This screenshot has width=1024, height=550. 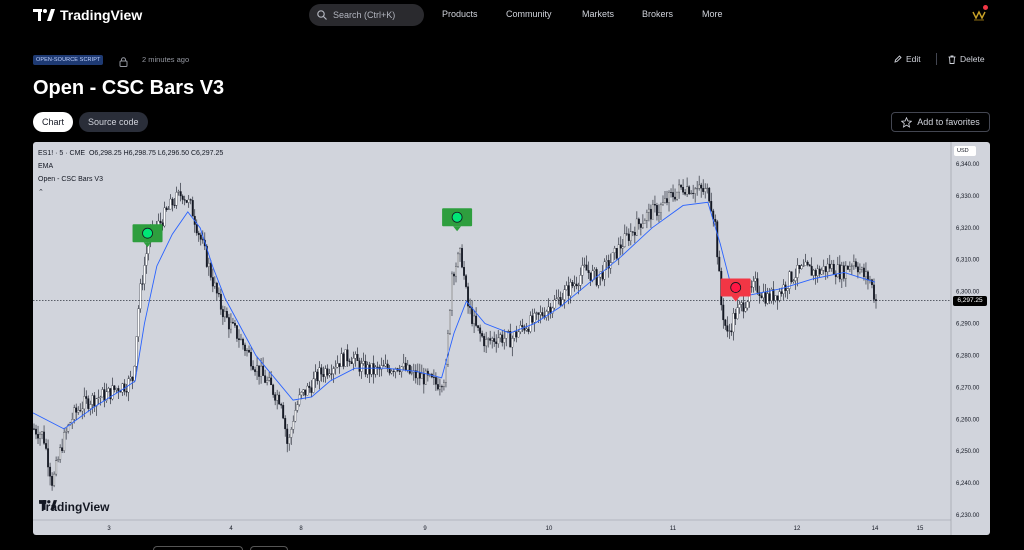 I want to click on pencil-icon, so click(x=898, y=59).